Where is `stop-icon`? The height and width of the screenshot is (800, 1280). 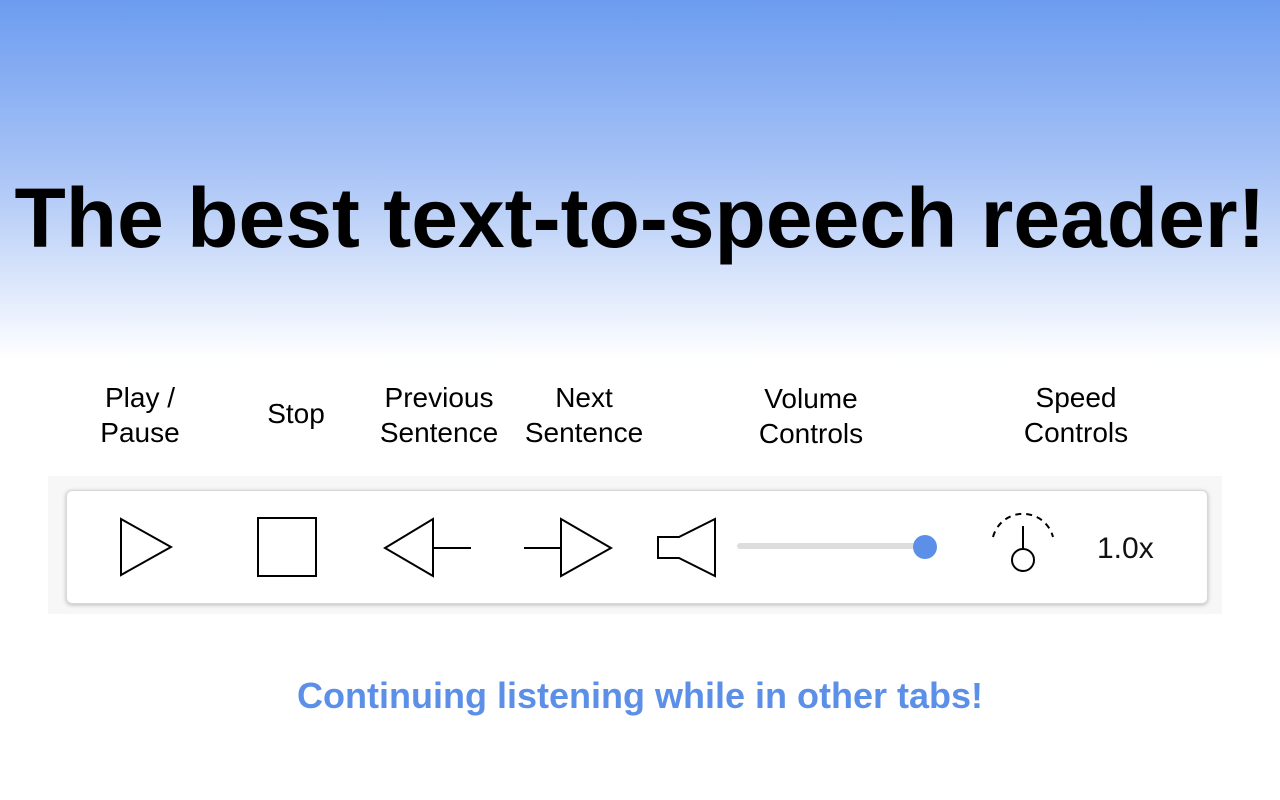
stop-icon is located at coordinates (287, 547).